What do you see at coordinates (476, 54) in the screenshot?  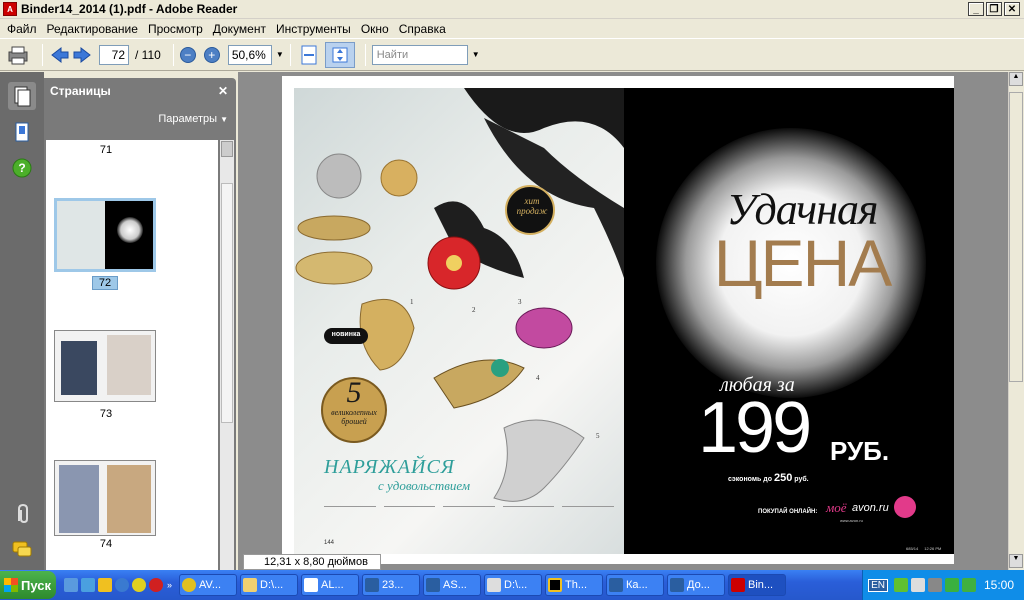 I see `find-dropdown-icon: ▼` at bounding box center [476, 54].